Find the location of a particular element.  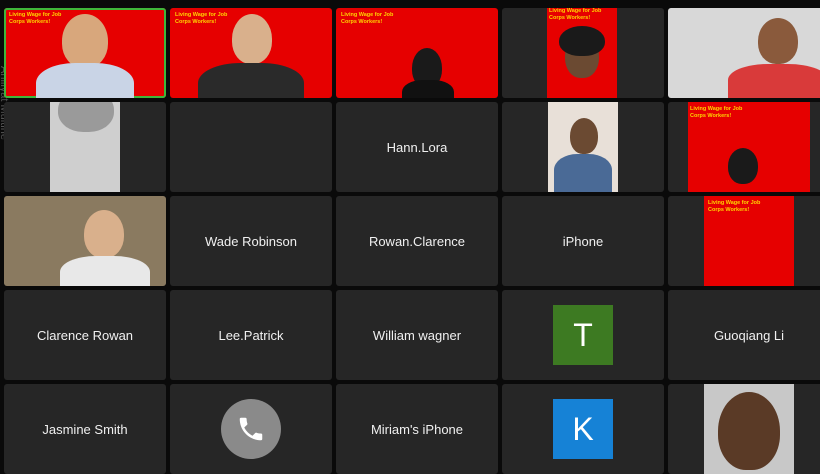

participant-name: Wade Robinson is located at coordinates (250, 241).